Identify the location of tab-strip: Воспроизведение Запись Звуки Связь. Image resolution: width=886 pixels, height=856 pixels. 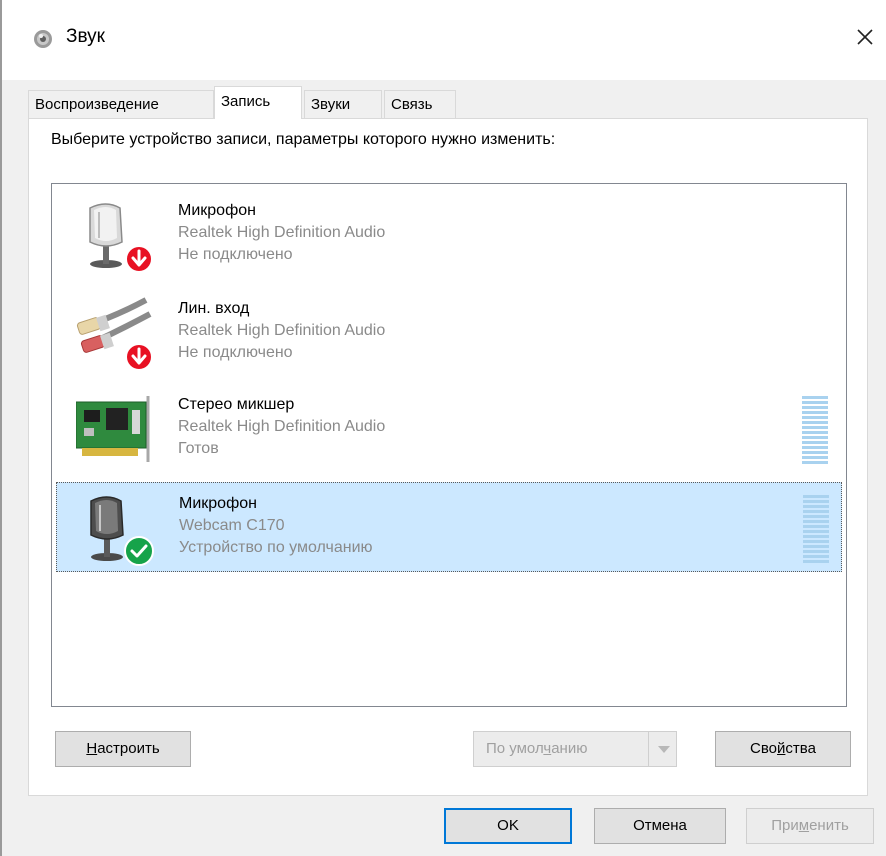
(448, 102).